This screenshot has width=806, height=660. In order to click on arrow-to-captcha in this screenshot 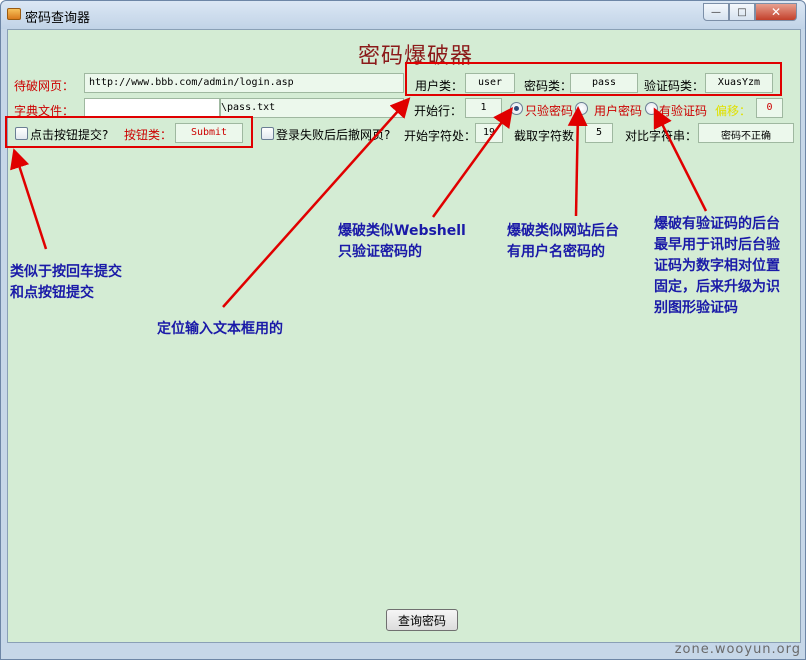, I will do `click(680, 159)`.